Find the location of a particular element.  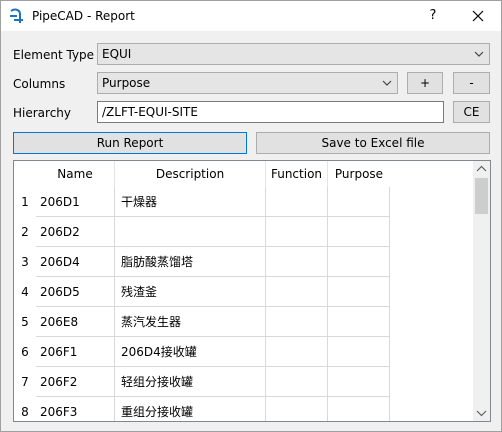

row-number: 7 is located at coordinates (25, 382).